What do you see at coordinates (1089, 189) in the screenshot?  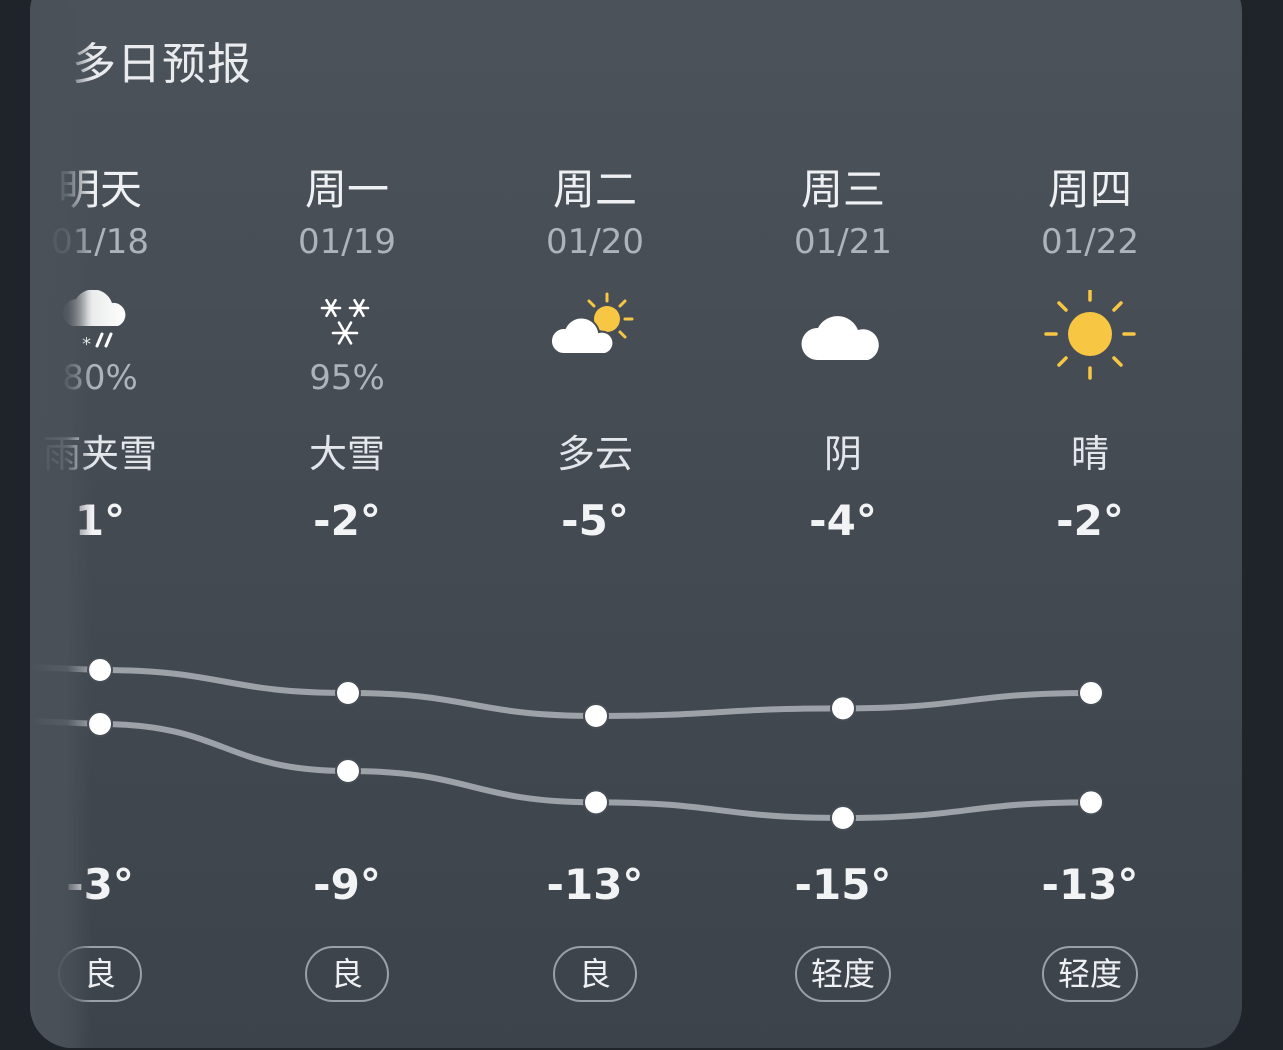 I see `day-name: 周四` at bounding box center [1089, 189].